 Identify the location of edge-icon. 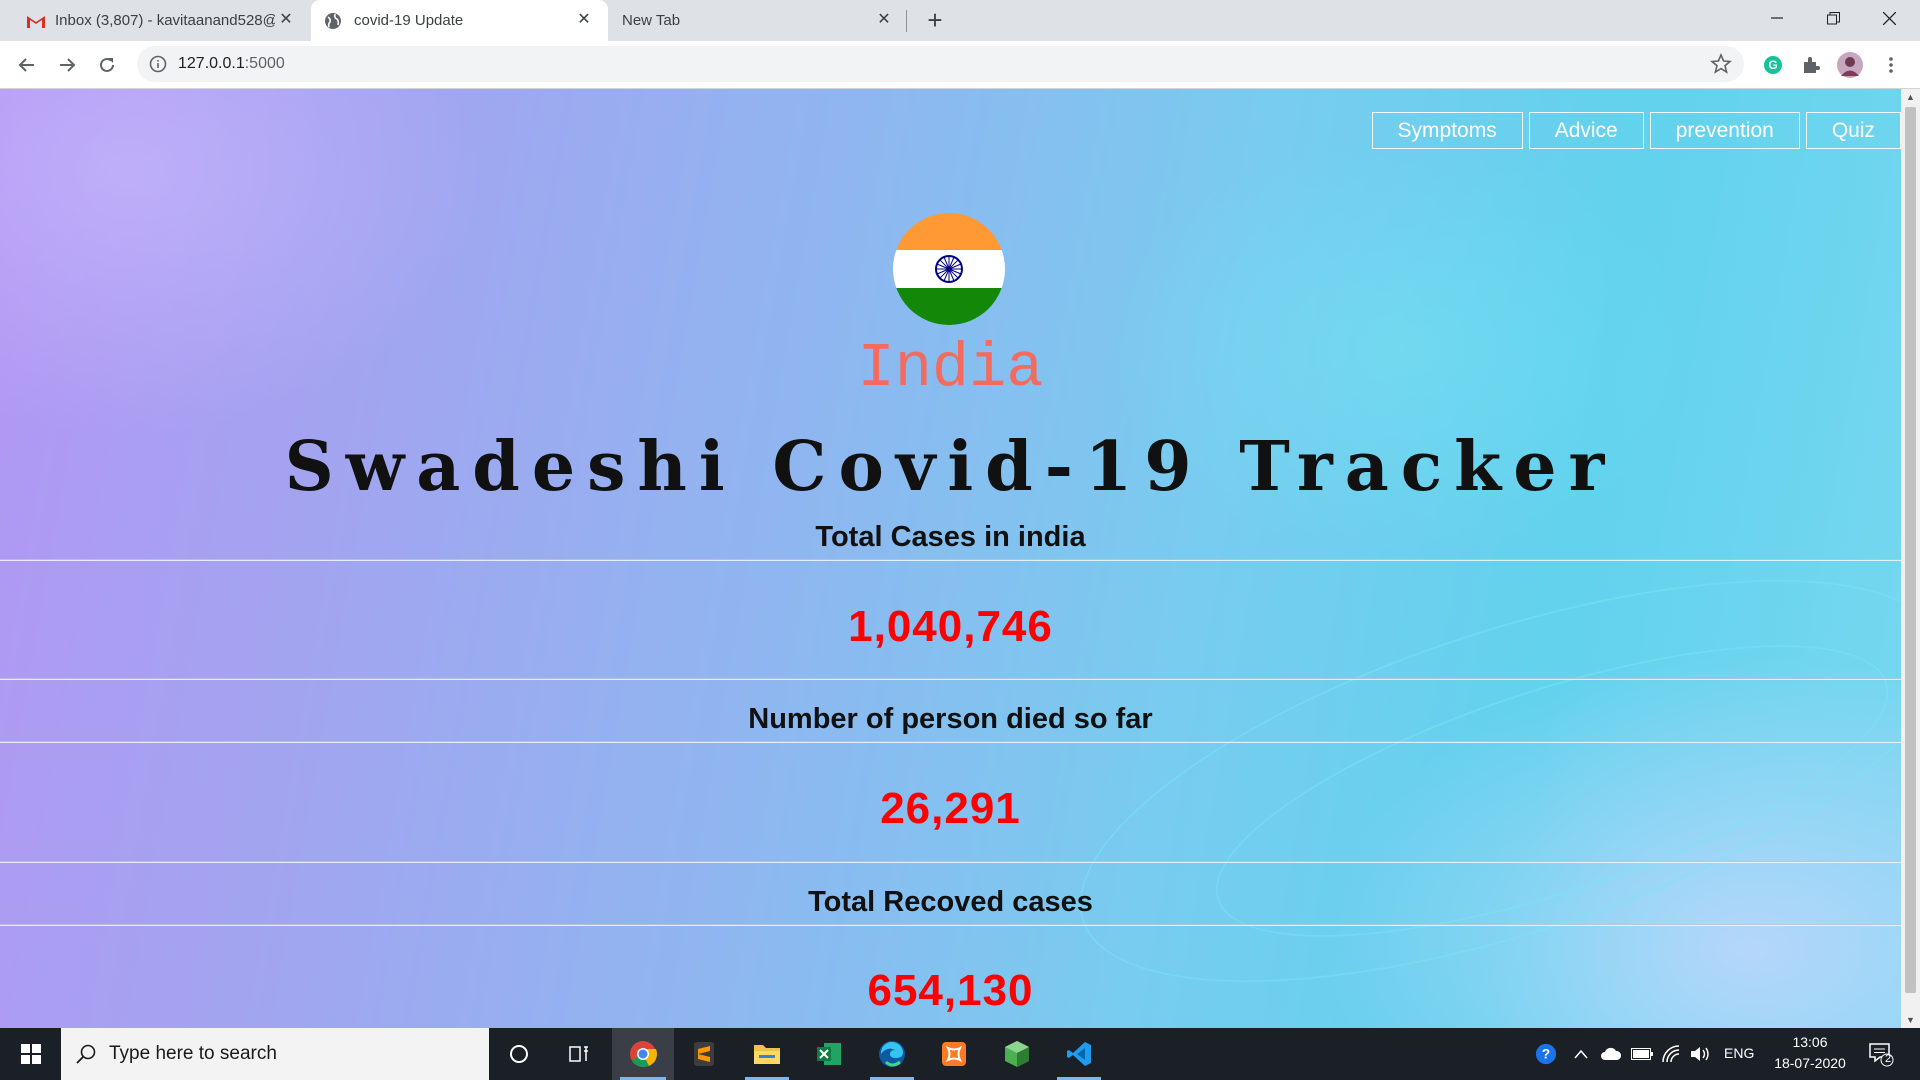
(892, 1054).